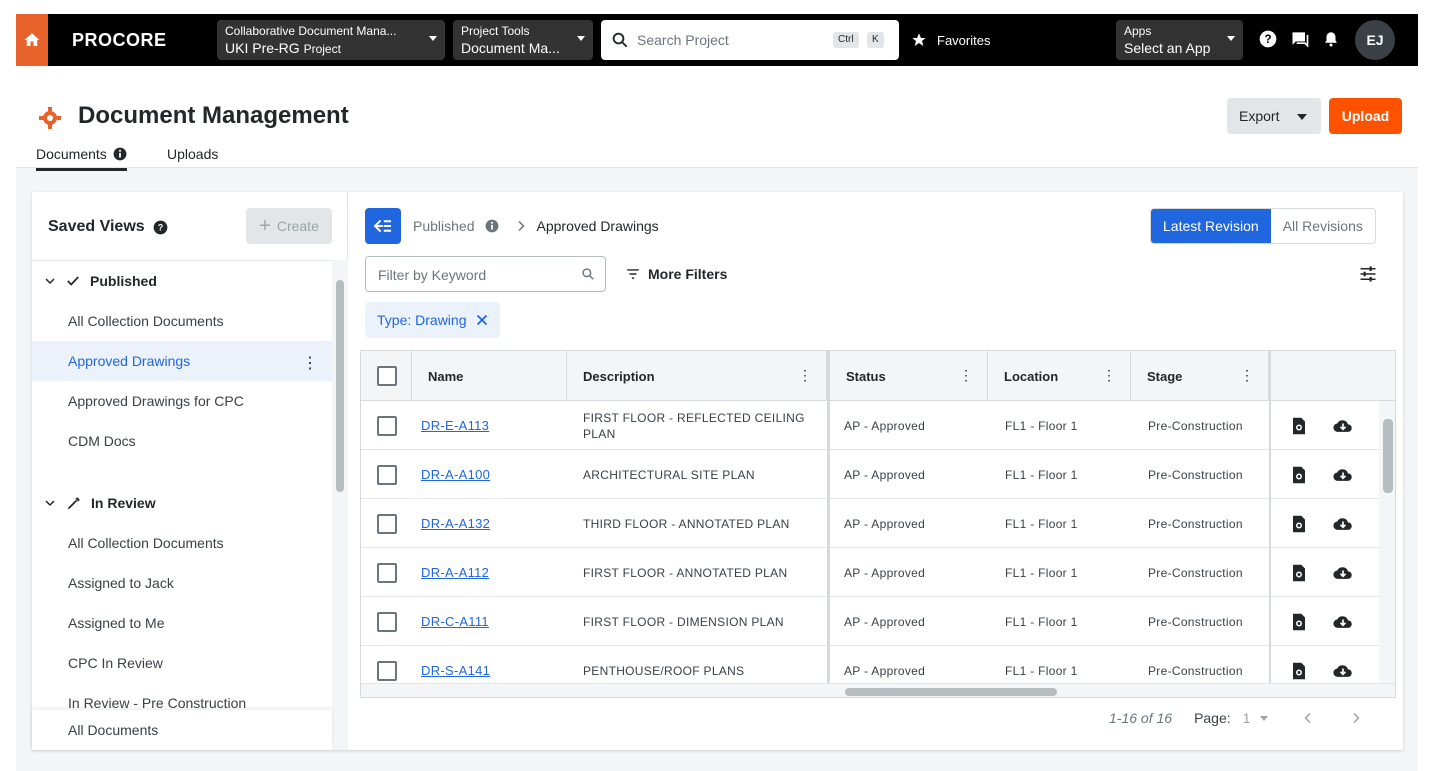 Image resolution: width=1433 pixels, height=771 pixels. Describe the element at coordinates (1274, 116) in the screenshot. I see `export-button: Export` at that location.